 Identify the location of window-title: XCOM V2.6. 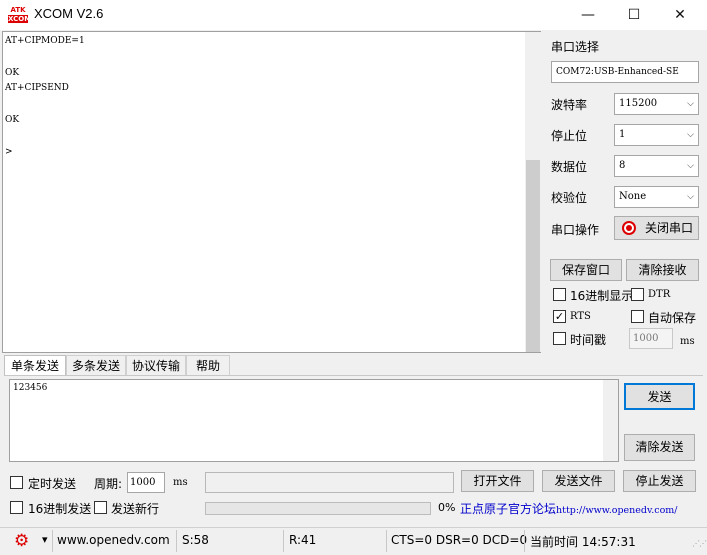
(69, 13).